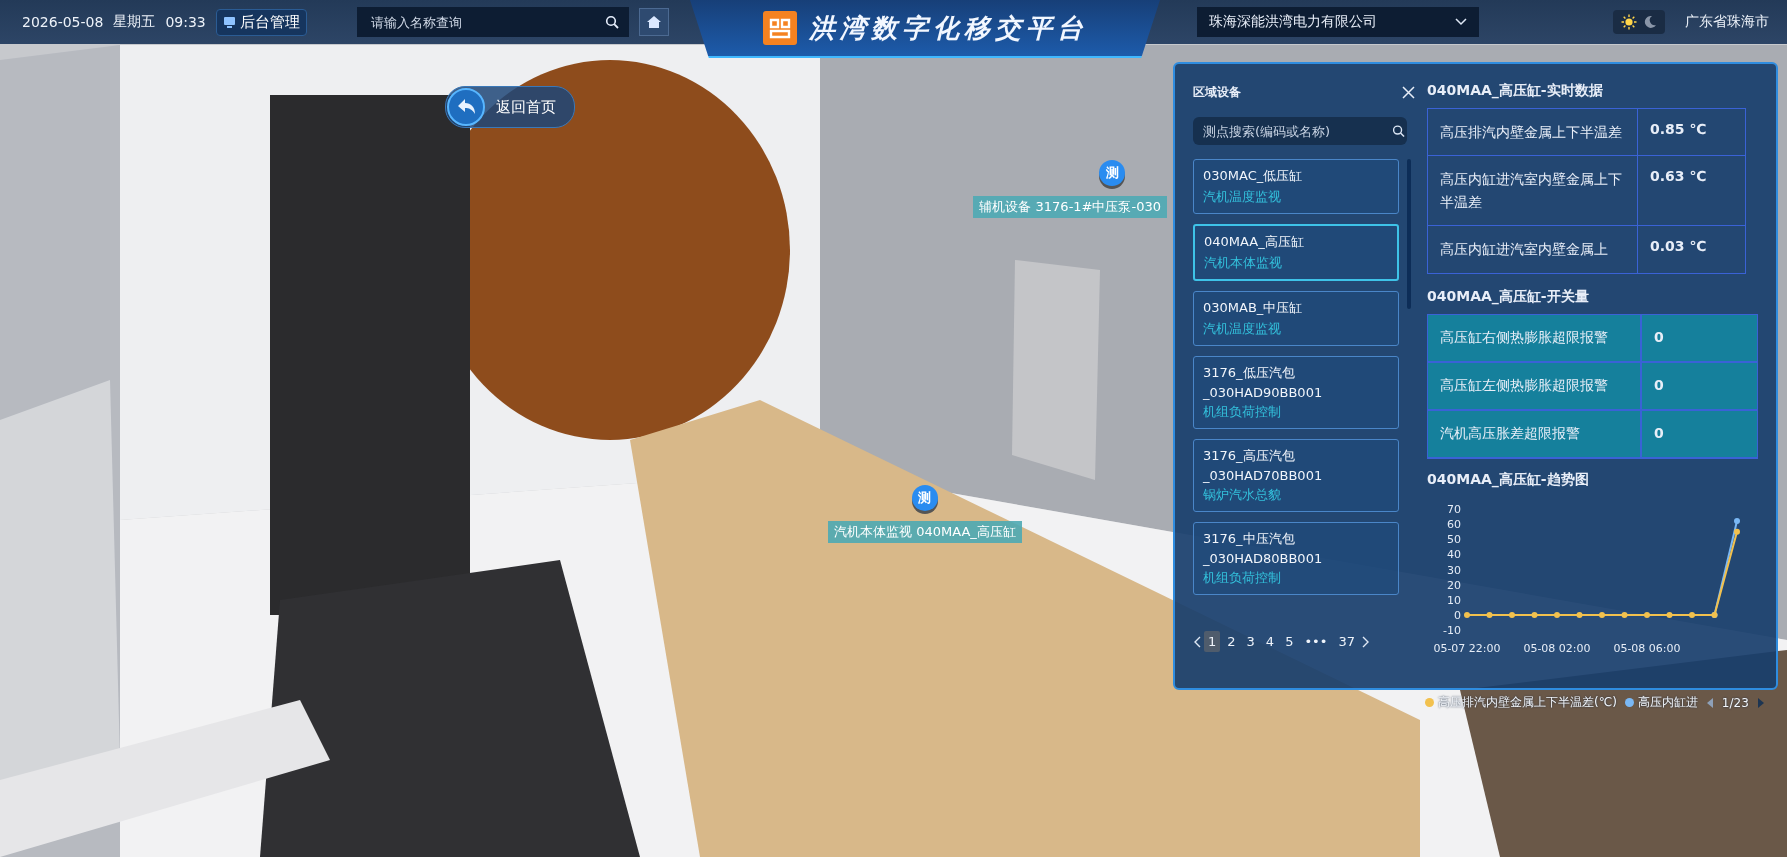 The image size is (1787, 857). I want to click on device-name: 040MAA_高压缸, so click(1254, 242).